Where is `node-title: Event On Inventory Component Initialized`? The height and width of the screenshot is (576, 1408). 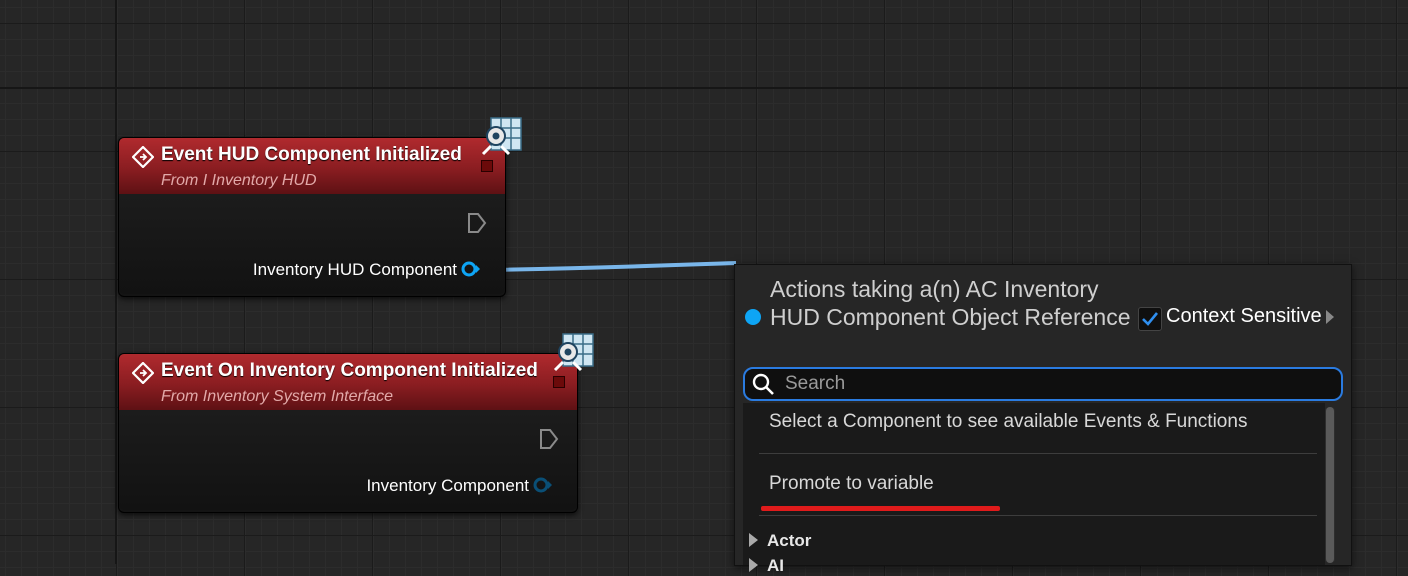
node-title: Event On Inventory Component Initialized is located at coordinates (349, 370).